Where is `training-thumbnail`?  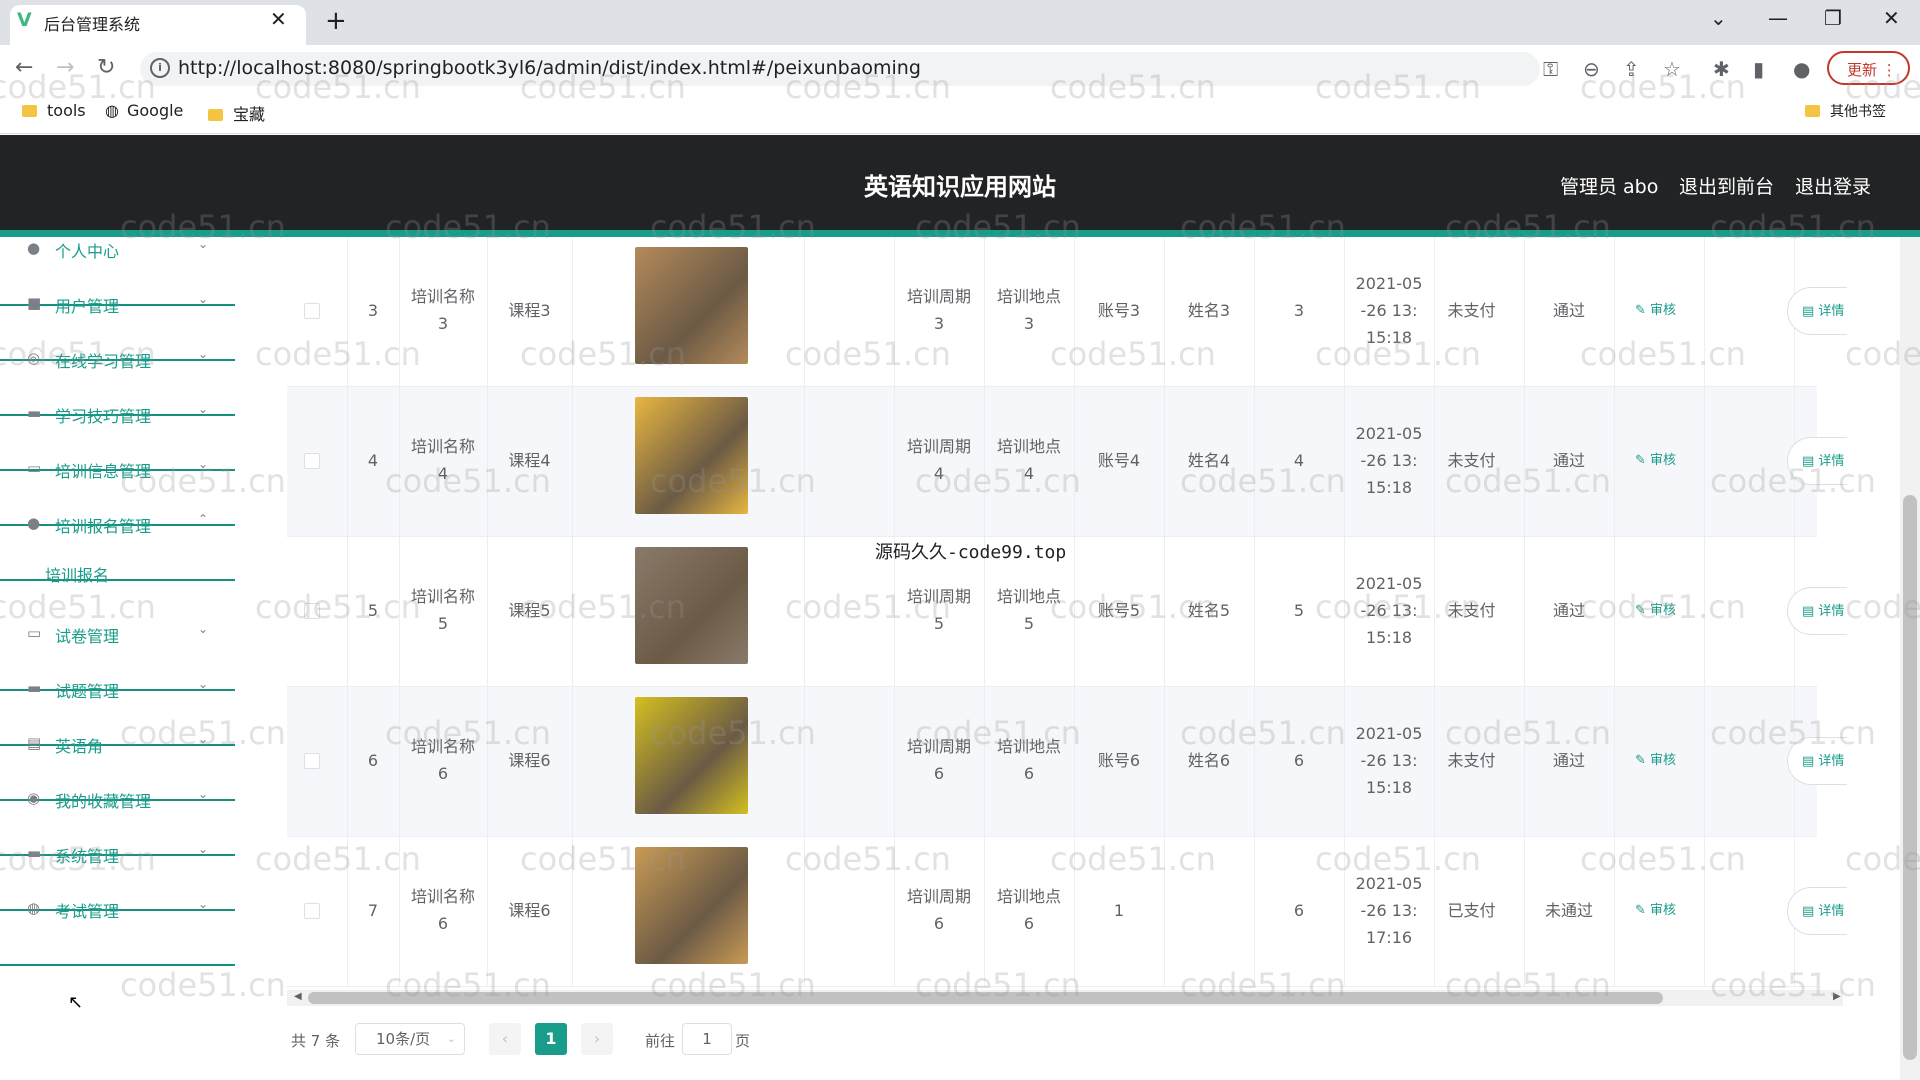 training-thumbnail is located at coordinates (691, 305).